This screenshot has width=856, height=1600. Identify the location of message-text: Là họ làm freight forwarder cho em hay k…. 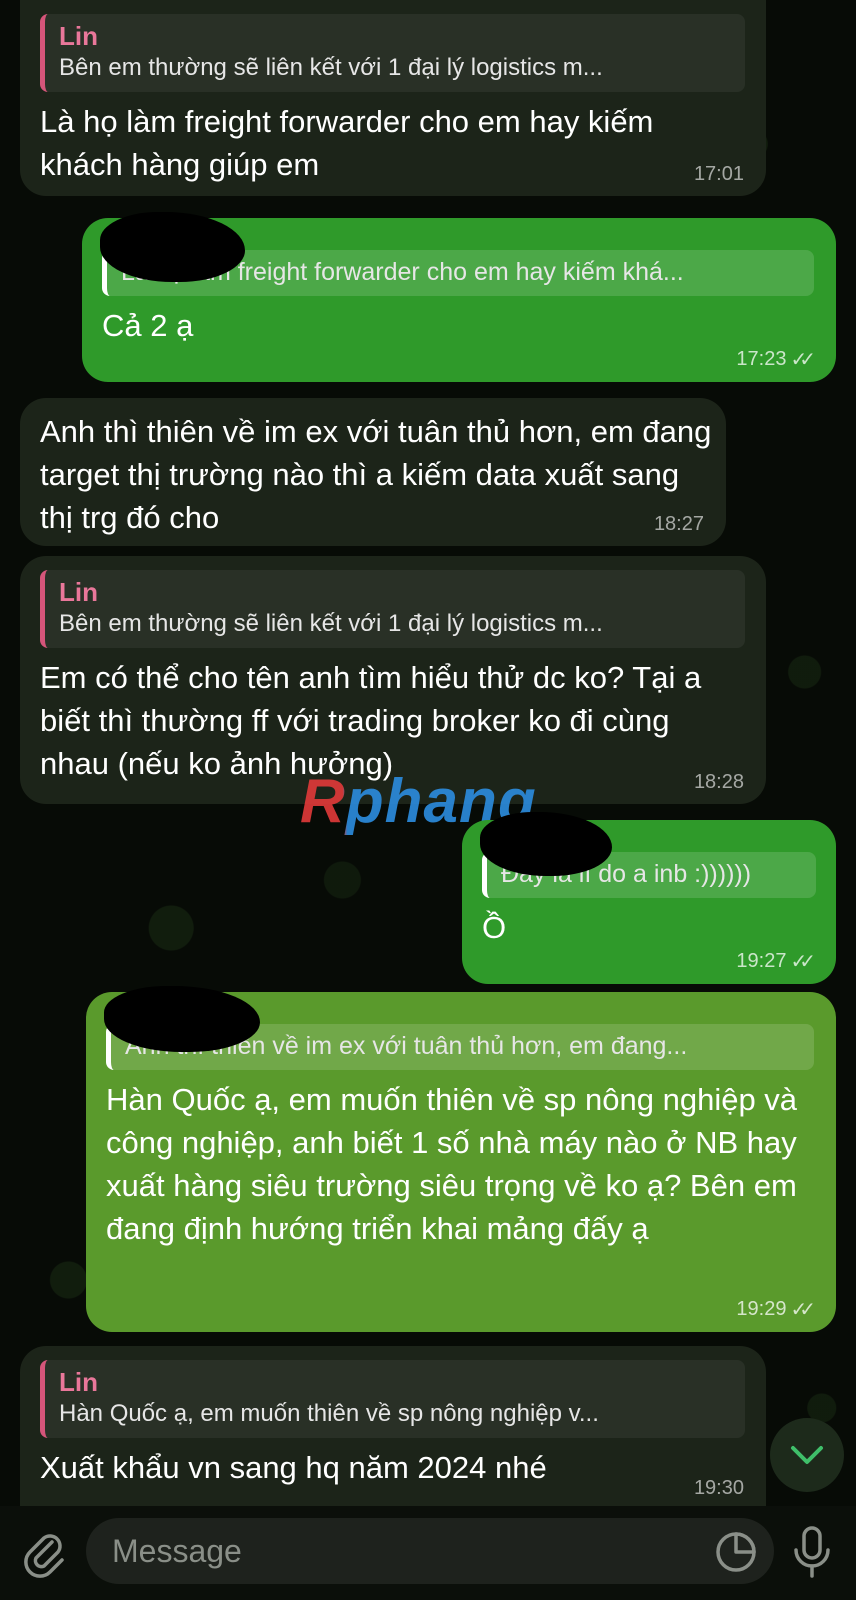
(347, 143).